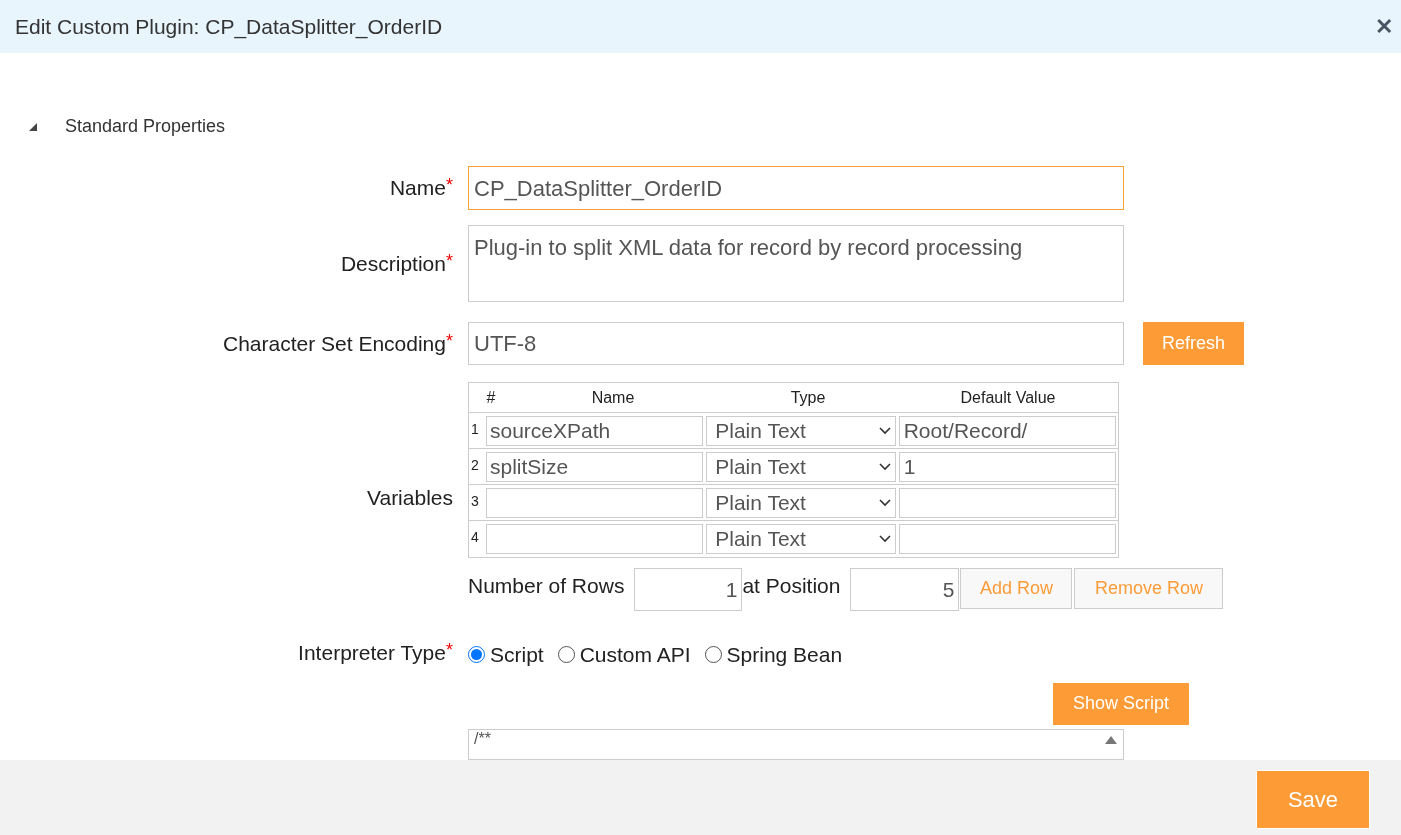 The width and height of the screenshot is (1401, 835). I want to click on position-label: at Position, so click(791, 586).